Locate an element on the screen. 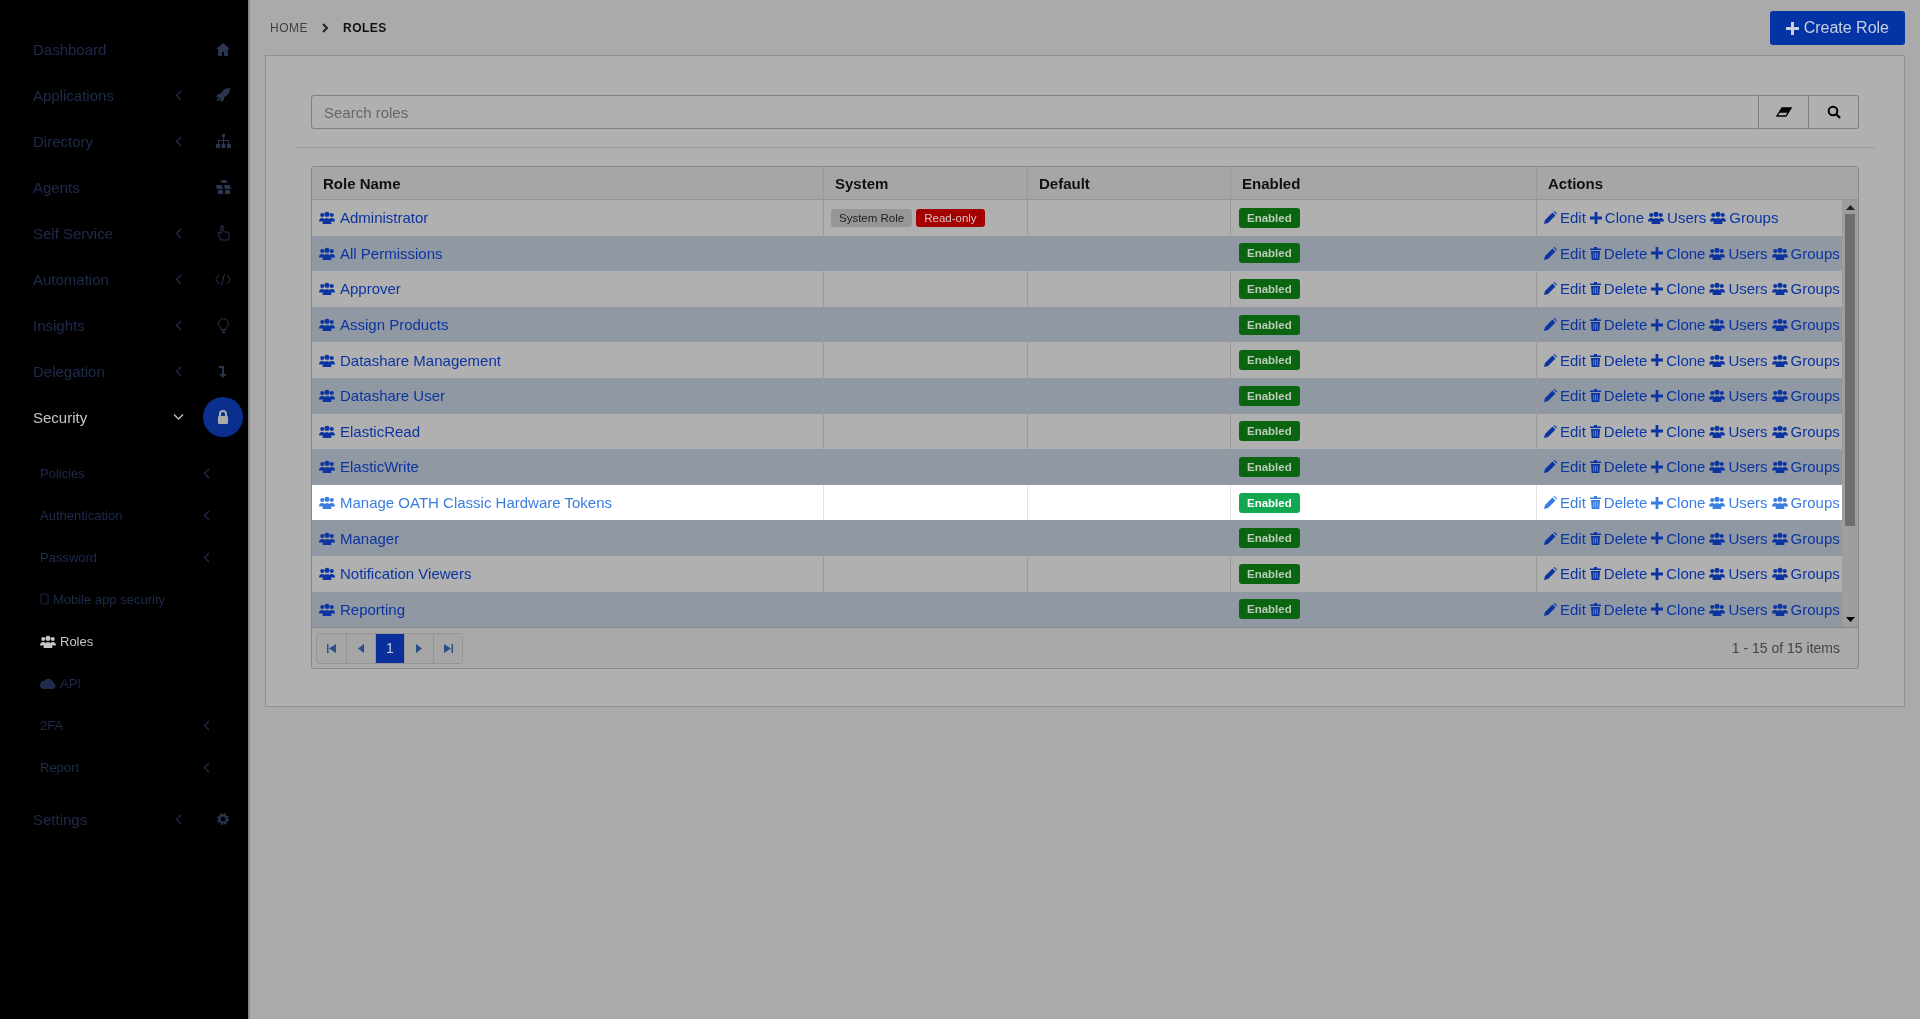  role-link: Manage OATH Classic Hardware Tokens is located at coordinates (466, 503).